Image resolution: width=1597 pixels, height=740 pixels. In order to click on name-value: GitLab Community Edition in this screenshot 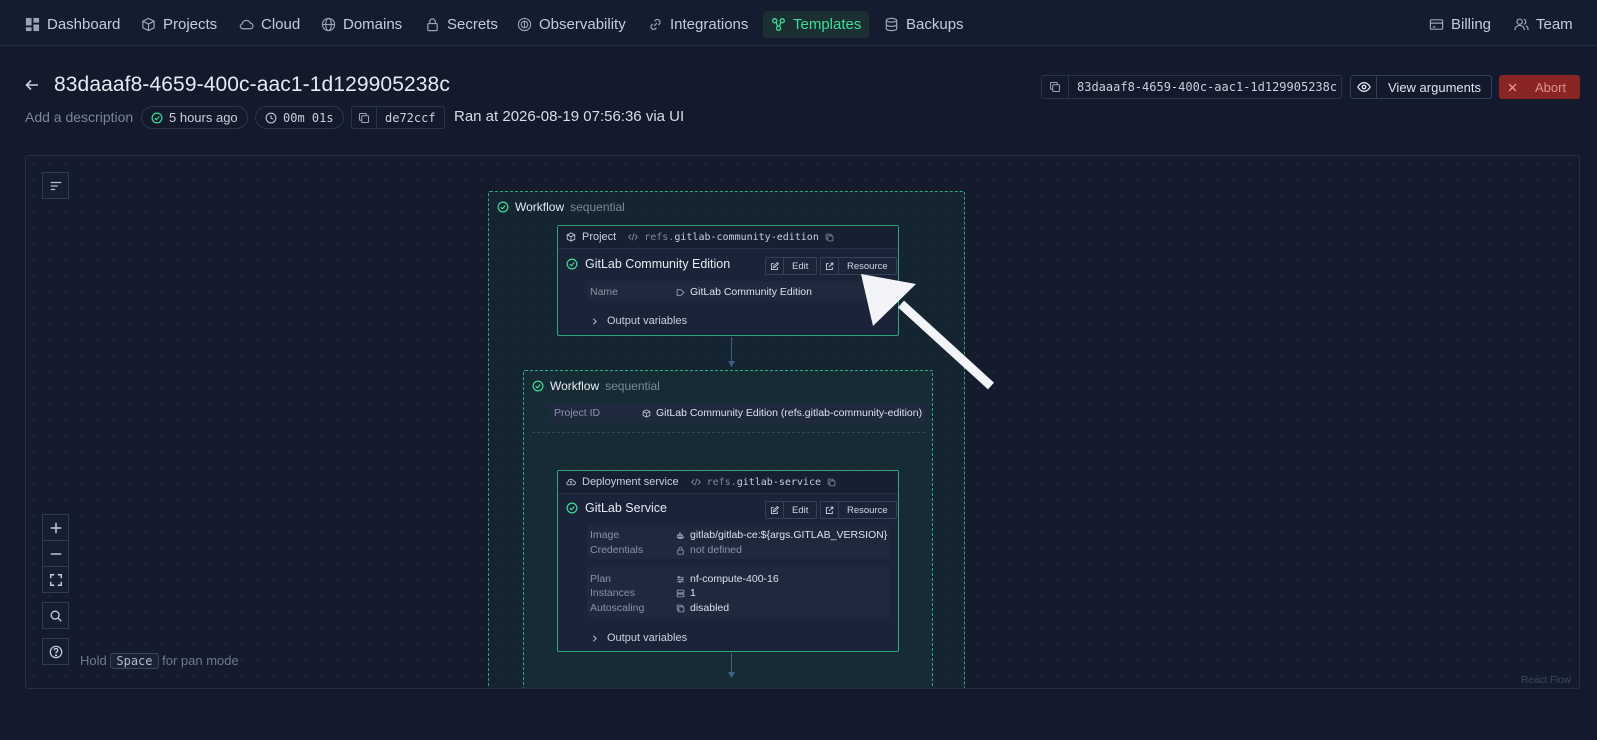, I will do `click(751, 292)`.